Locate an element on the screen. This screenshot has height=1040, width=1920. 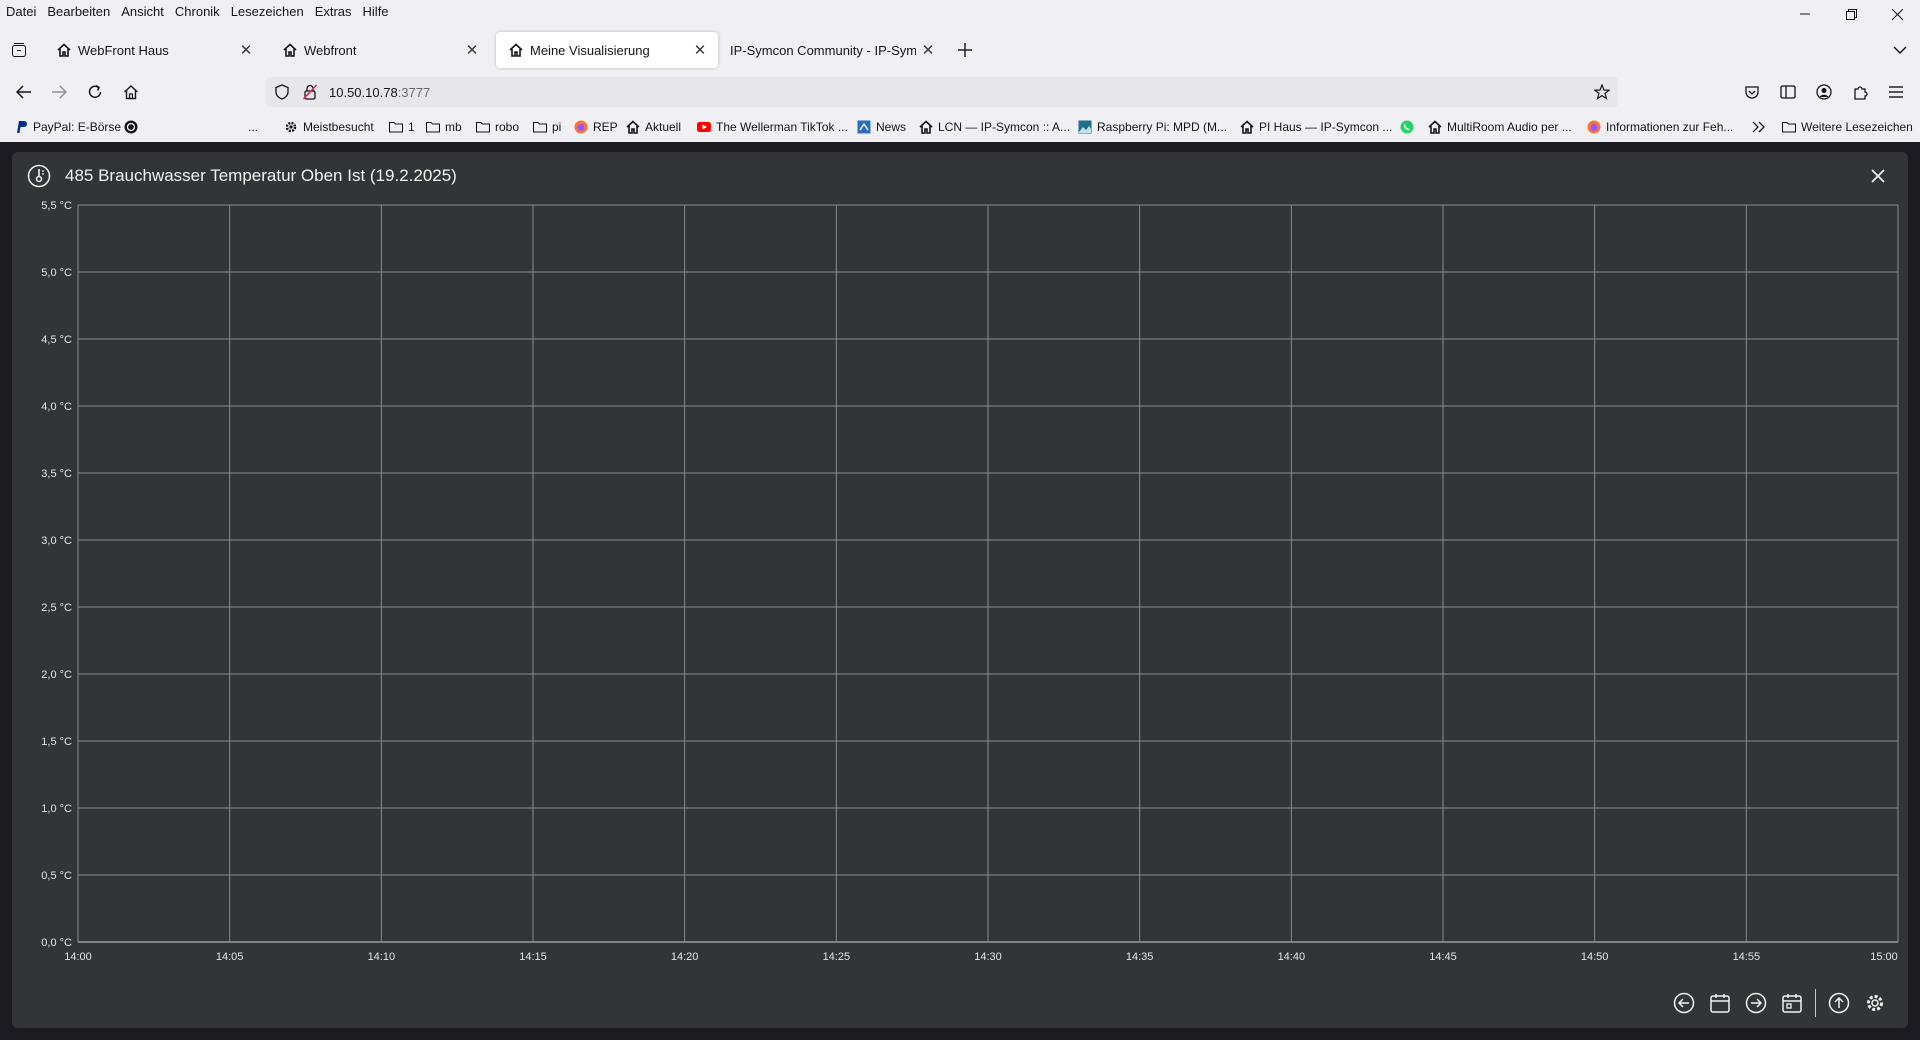
bookmark-folder-robo: robo is located at coordinates (497, 127).